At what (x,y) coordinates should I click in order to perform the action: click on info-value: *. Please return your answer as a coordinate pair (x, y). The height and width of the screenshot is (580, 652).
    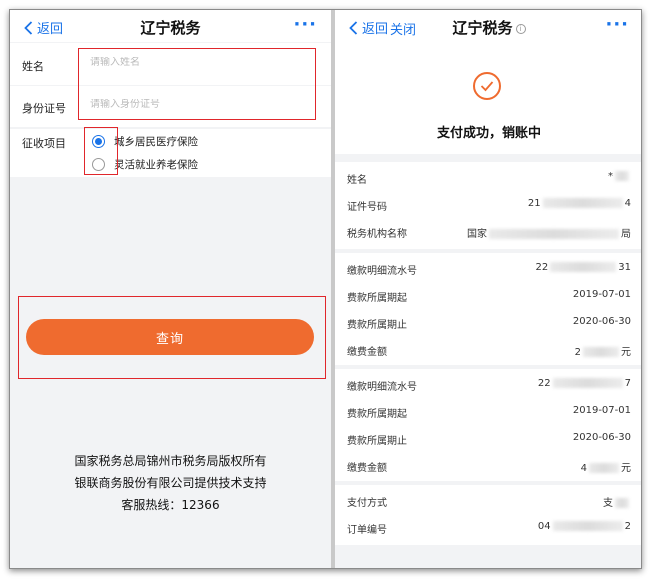
    Looking at the image, I should click on (619, 176).